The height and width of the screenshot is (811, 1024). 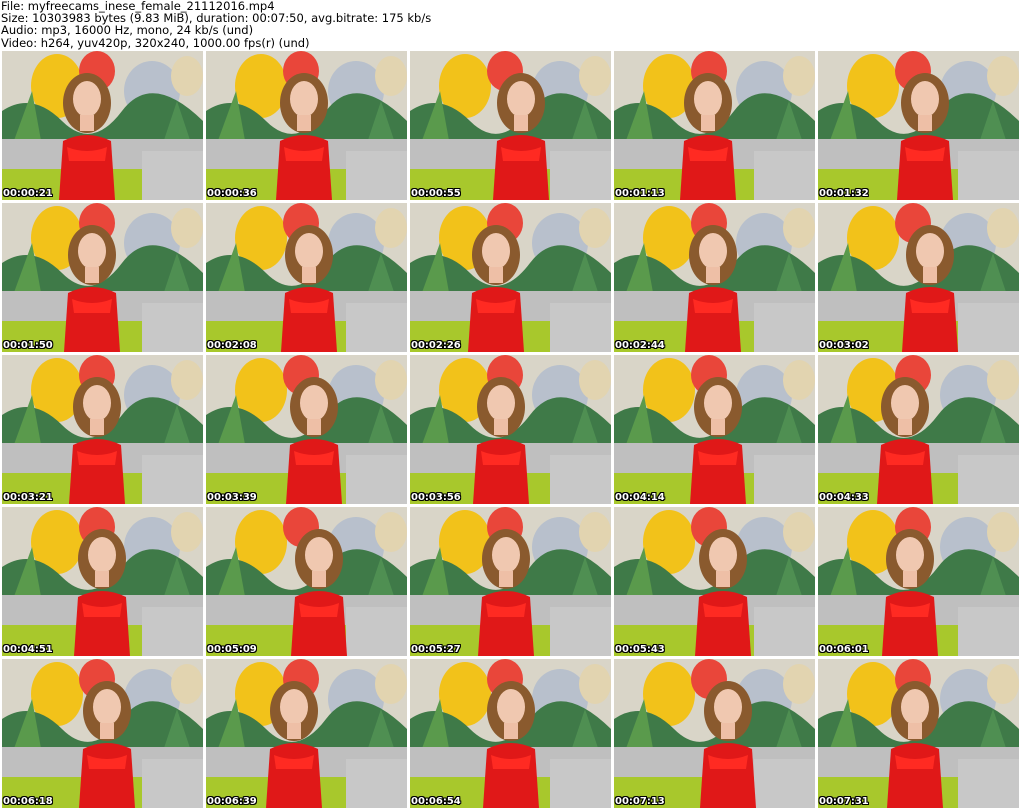 I want to click on timestamp-label: 00:07:13, so click(x=640, y=801).